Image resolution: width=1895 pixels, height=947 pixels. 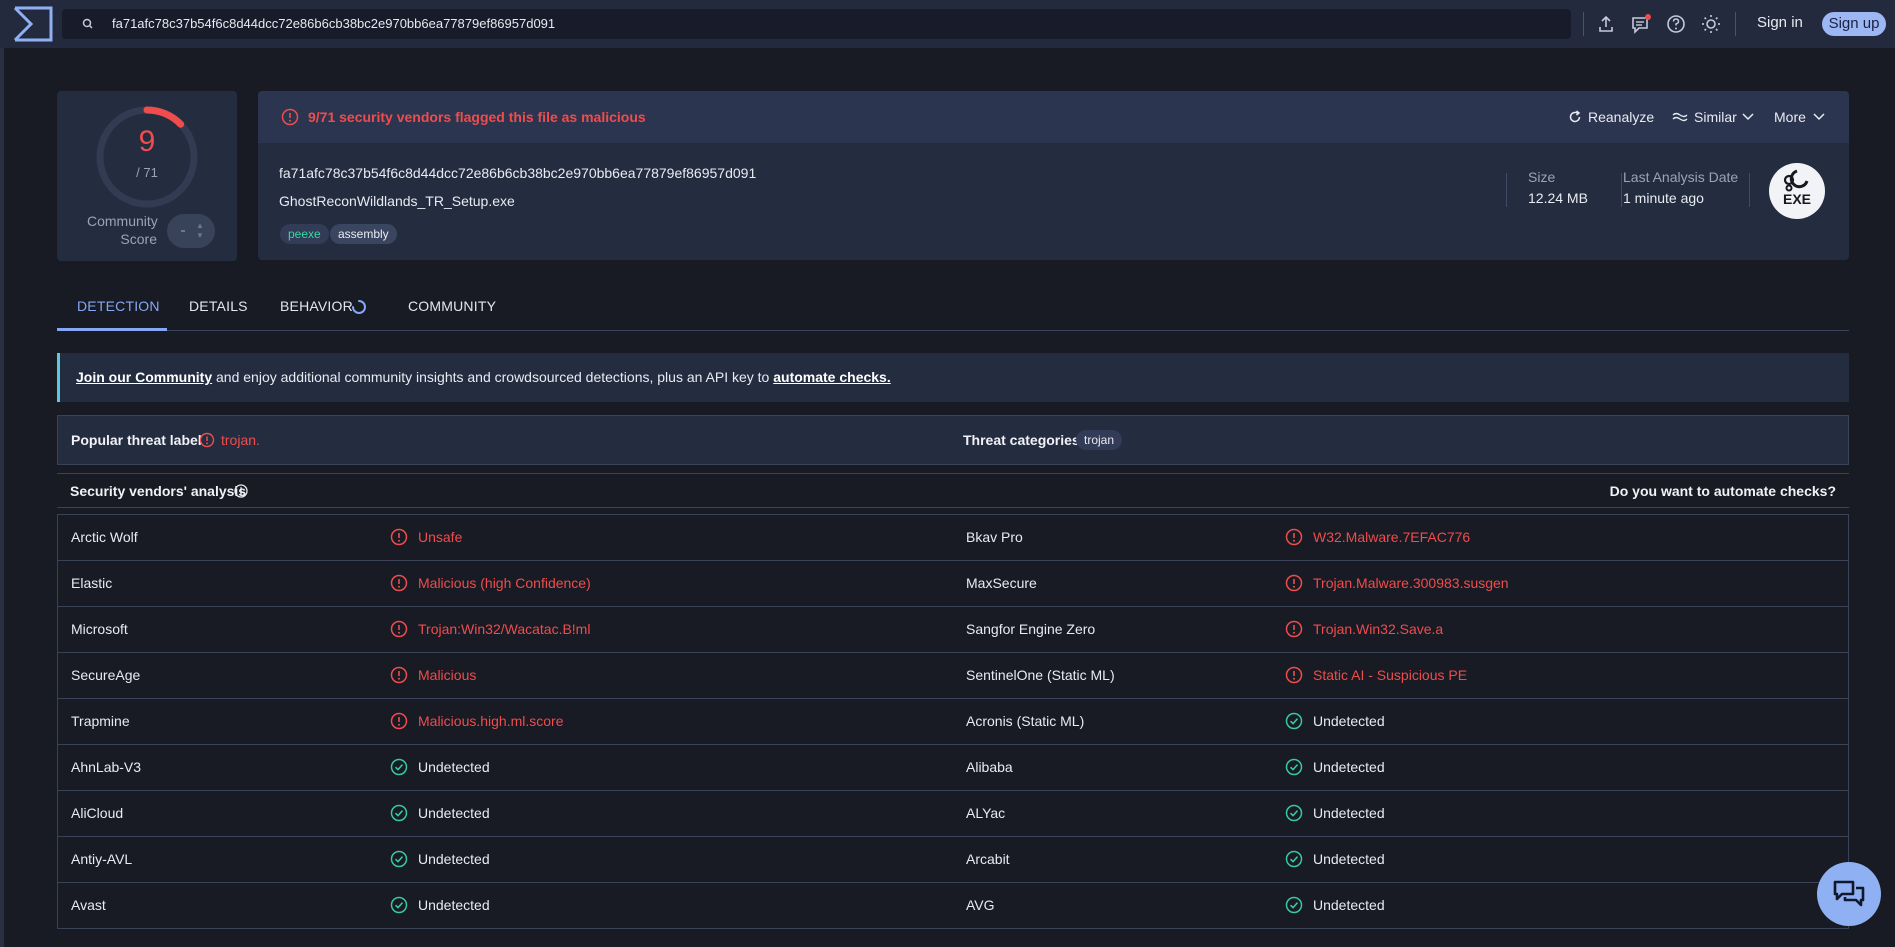 I want to click on help-icon, so click(x=1676, y=24).